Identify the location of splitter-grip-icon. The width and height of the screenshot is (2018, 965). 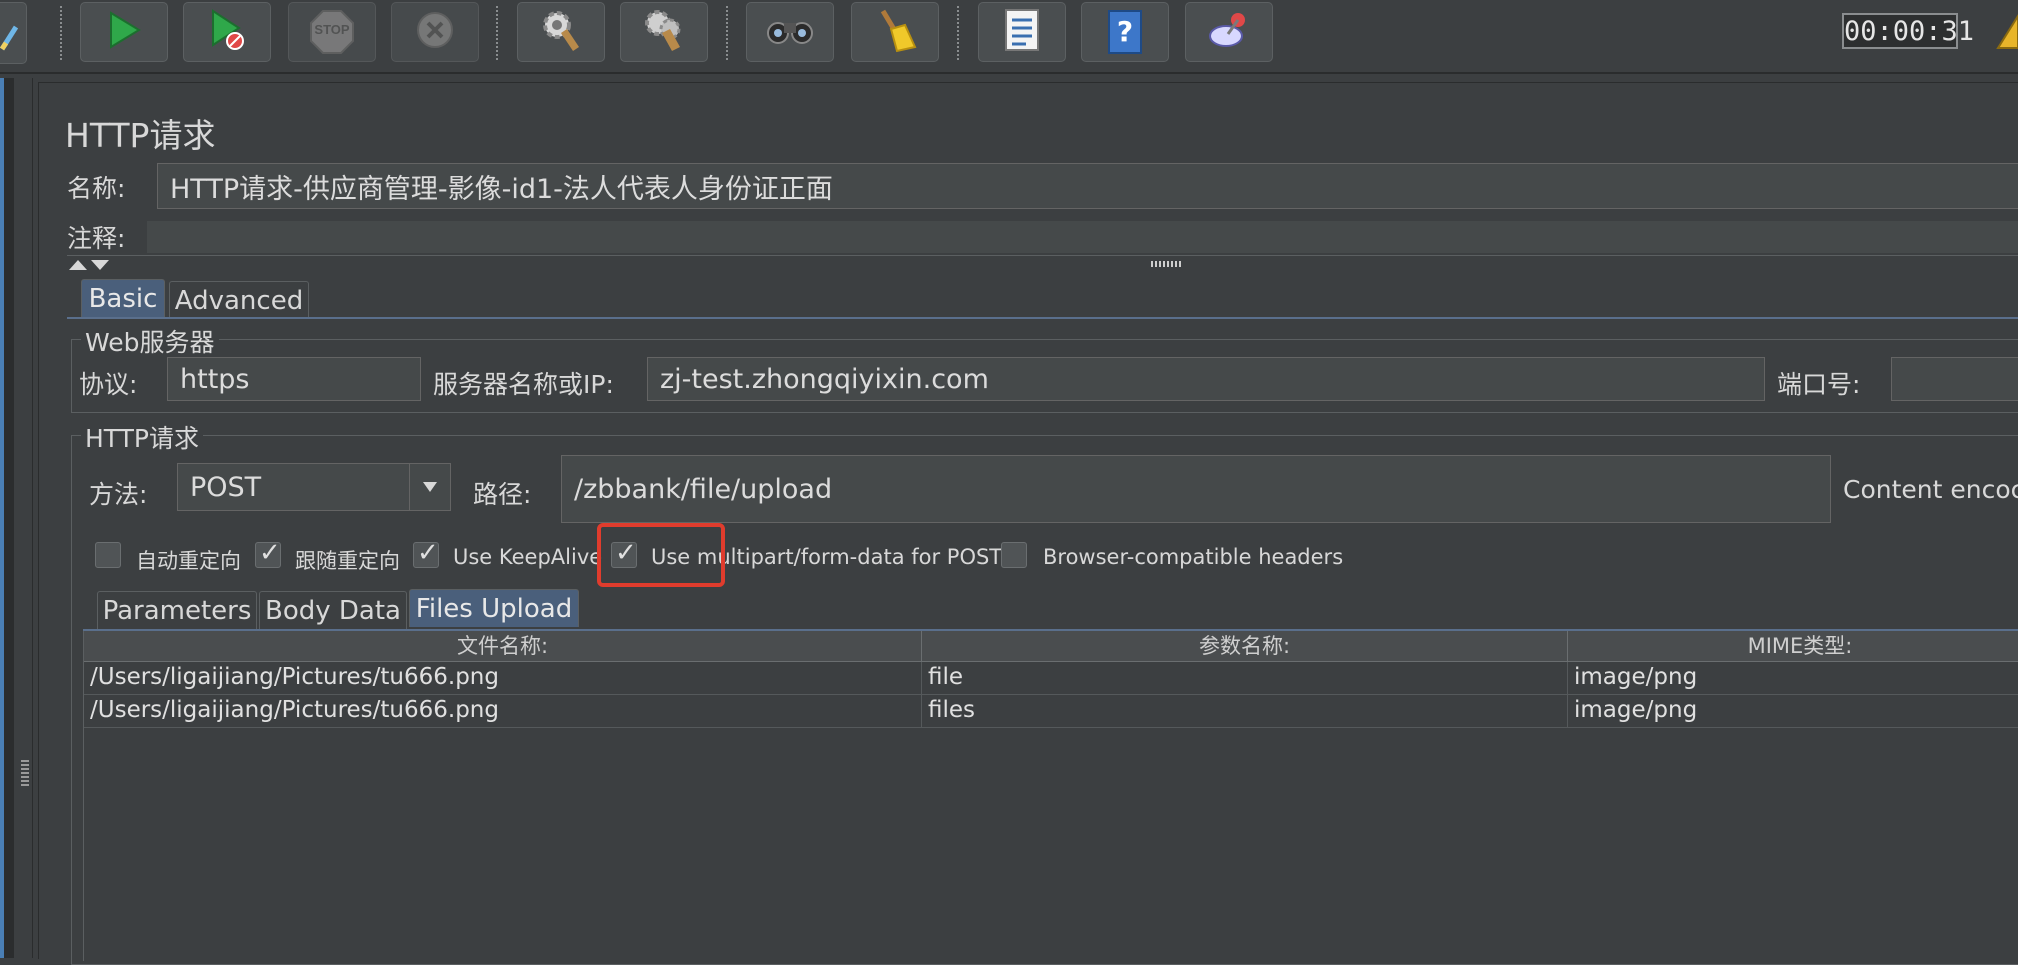
(25, 774).